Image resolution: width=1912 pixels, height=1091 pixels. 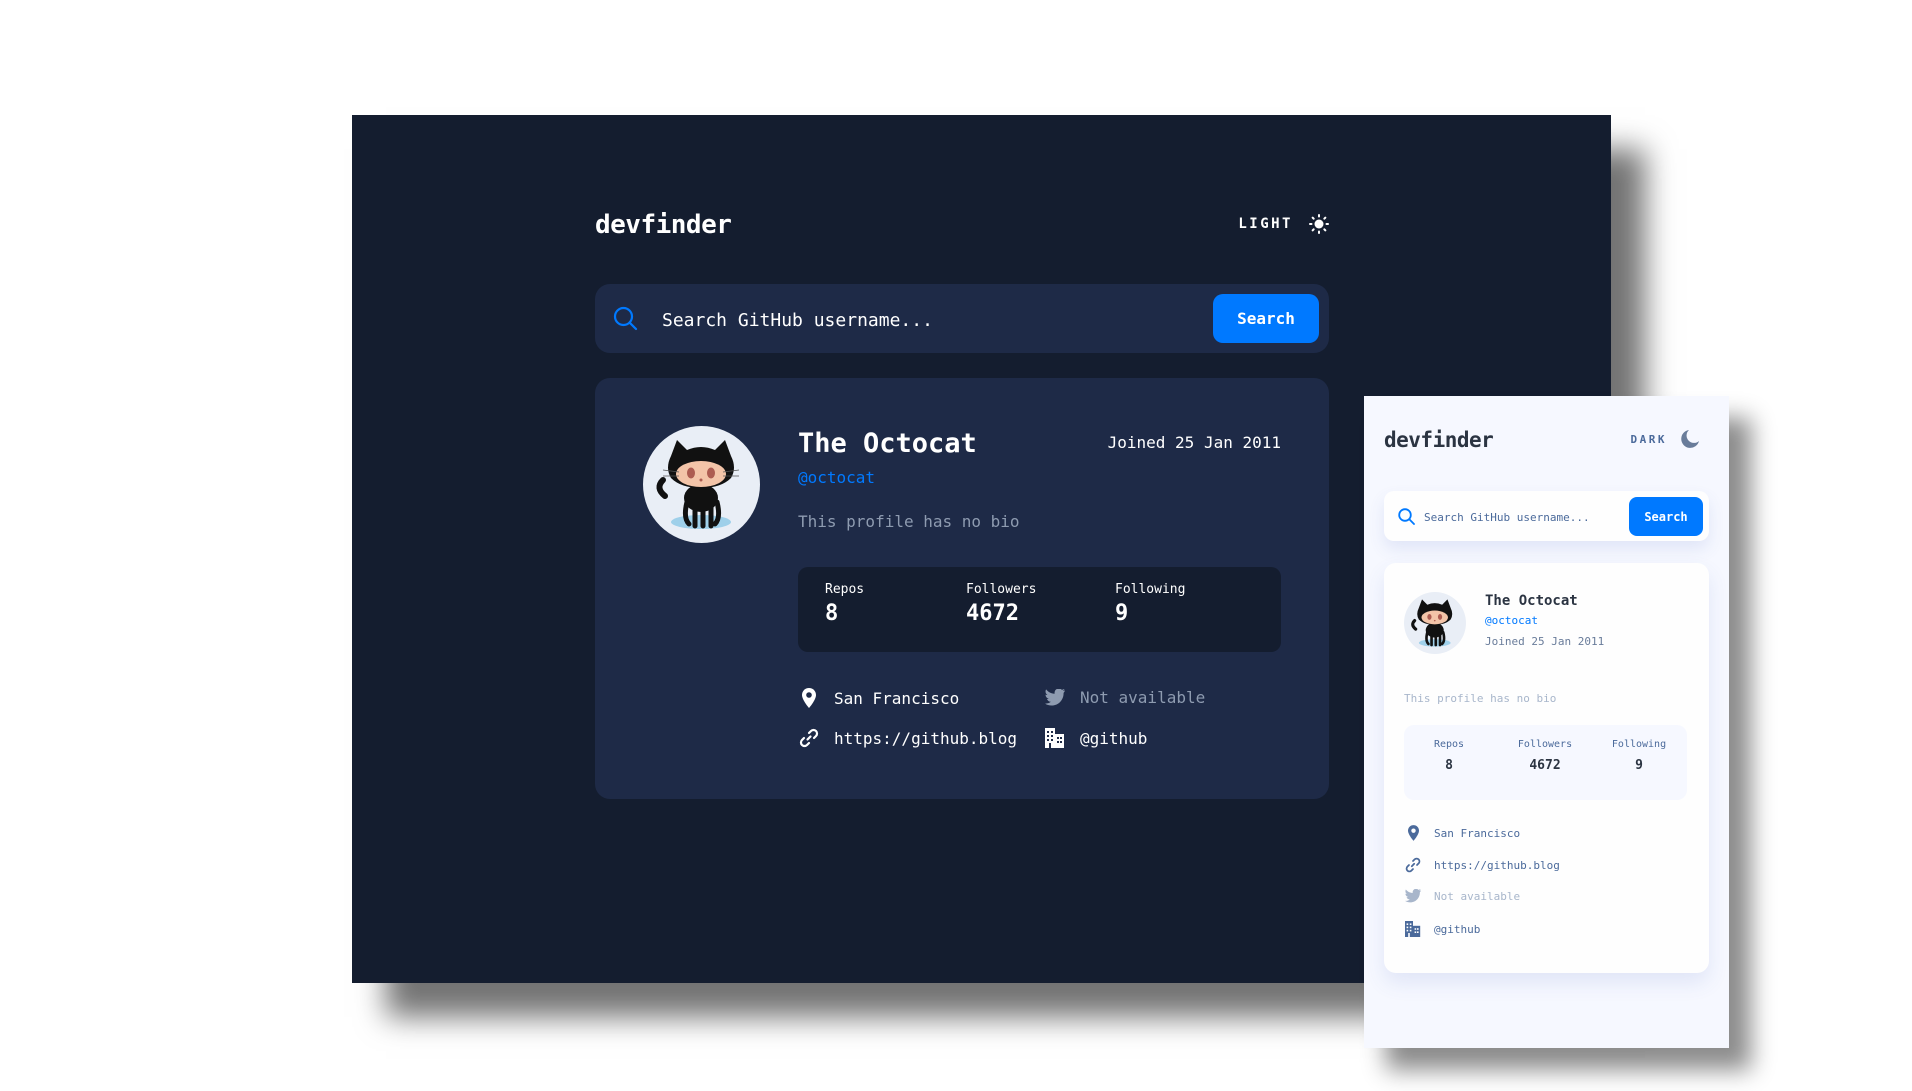 I want to click on theme-toggle-label: LIGHT, so click(x=1265, y=224).